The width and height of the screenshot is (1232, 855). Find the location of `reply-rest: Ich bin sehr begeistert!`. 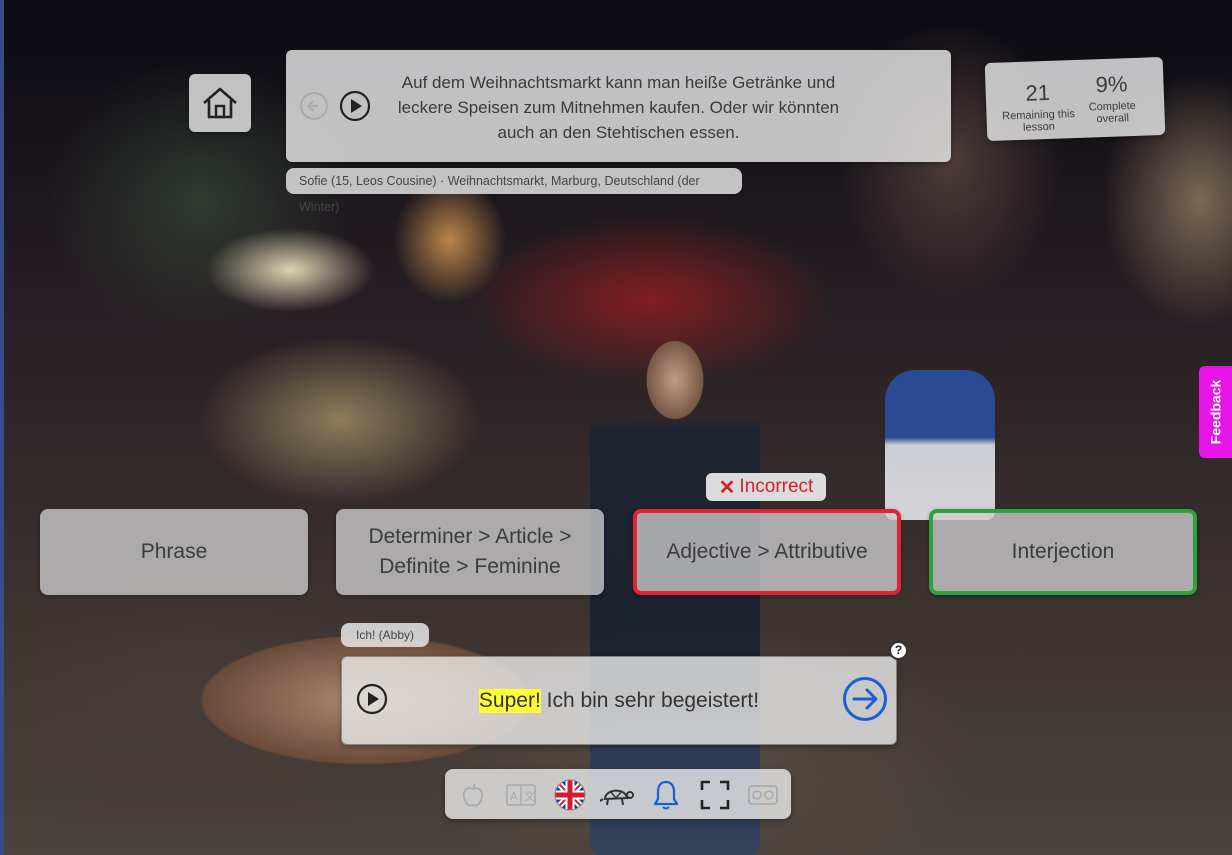

reply-rest: Ich bin sehr begeistert! is located at coordinates (650, 700).